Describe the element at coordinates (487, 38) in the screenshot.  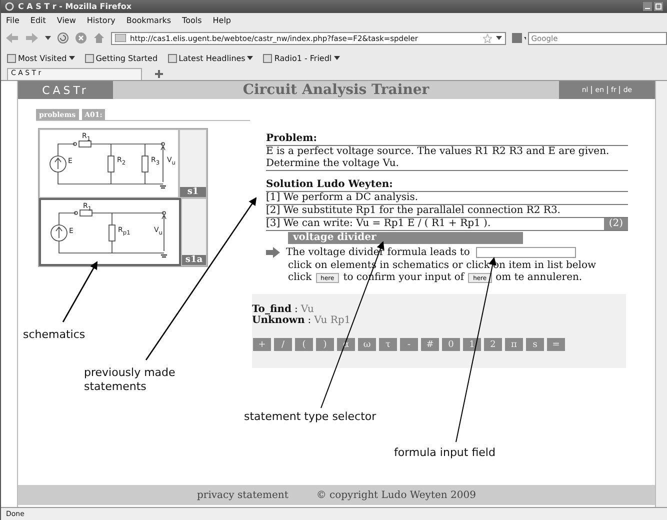
I see `star-icon` at that location.